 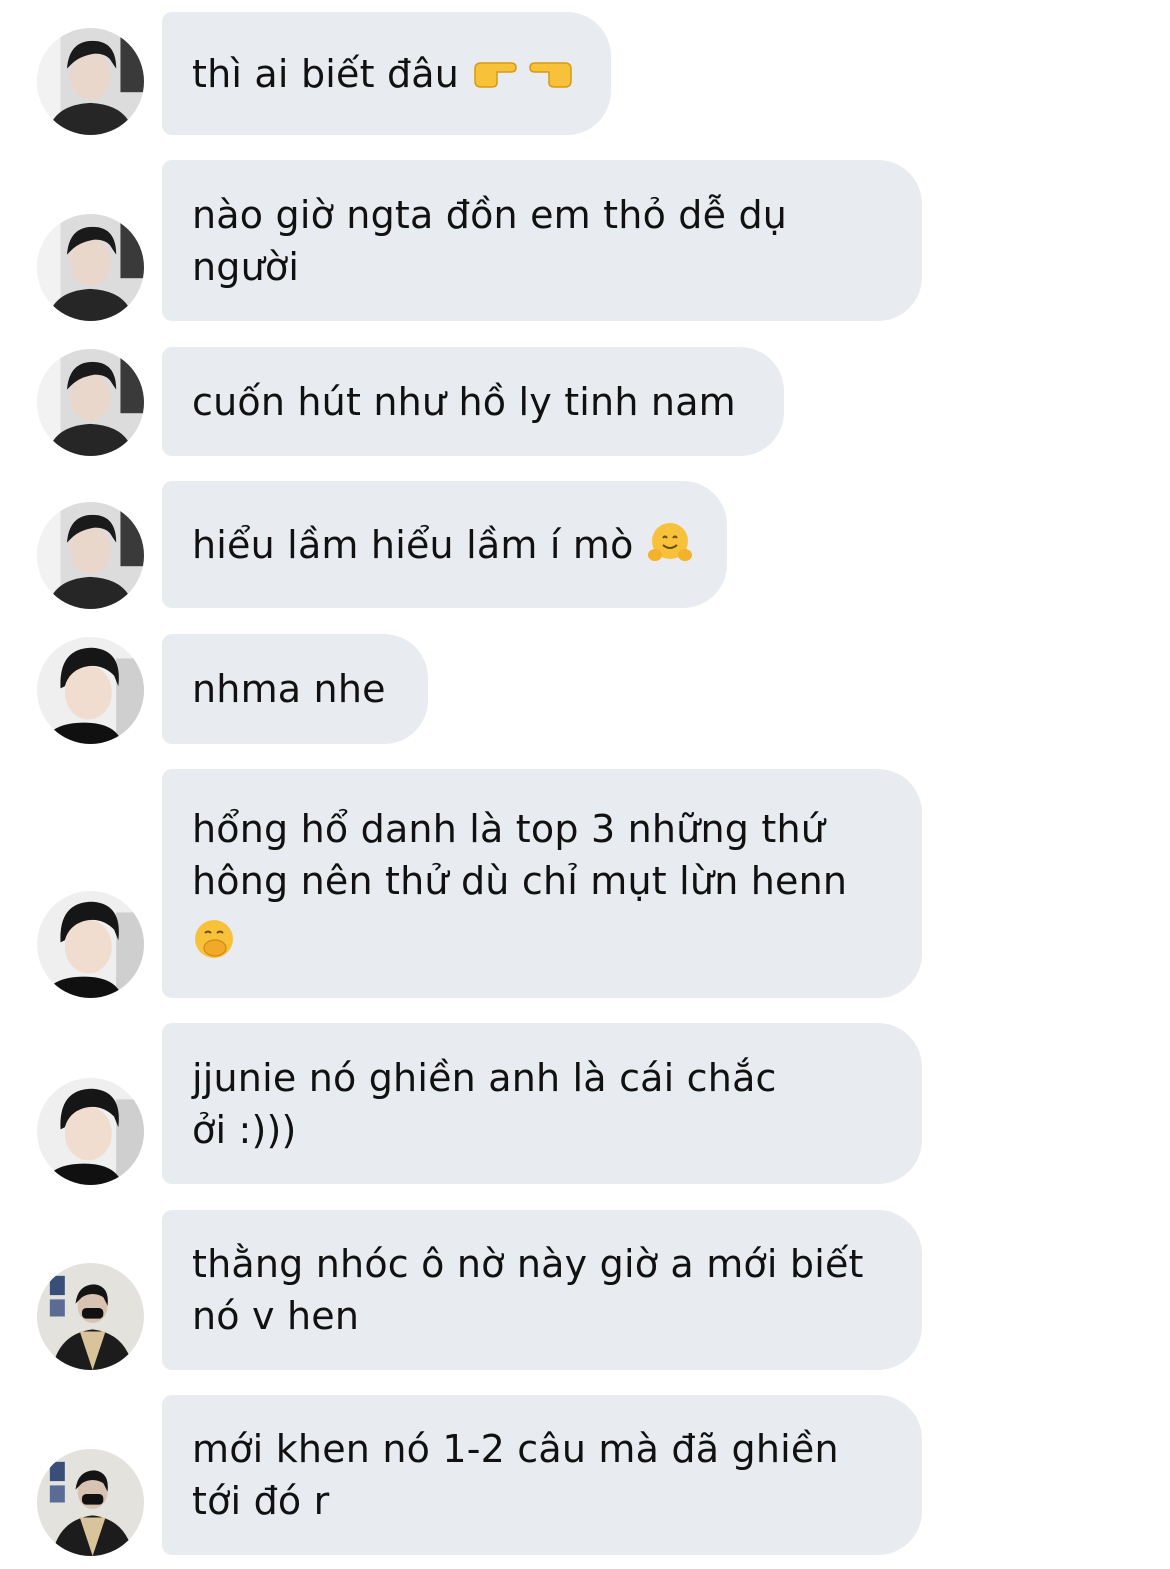 I want to click on message-bubble: thì ai biết đâu, so click(x=386, y=73).